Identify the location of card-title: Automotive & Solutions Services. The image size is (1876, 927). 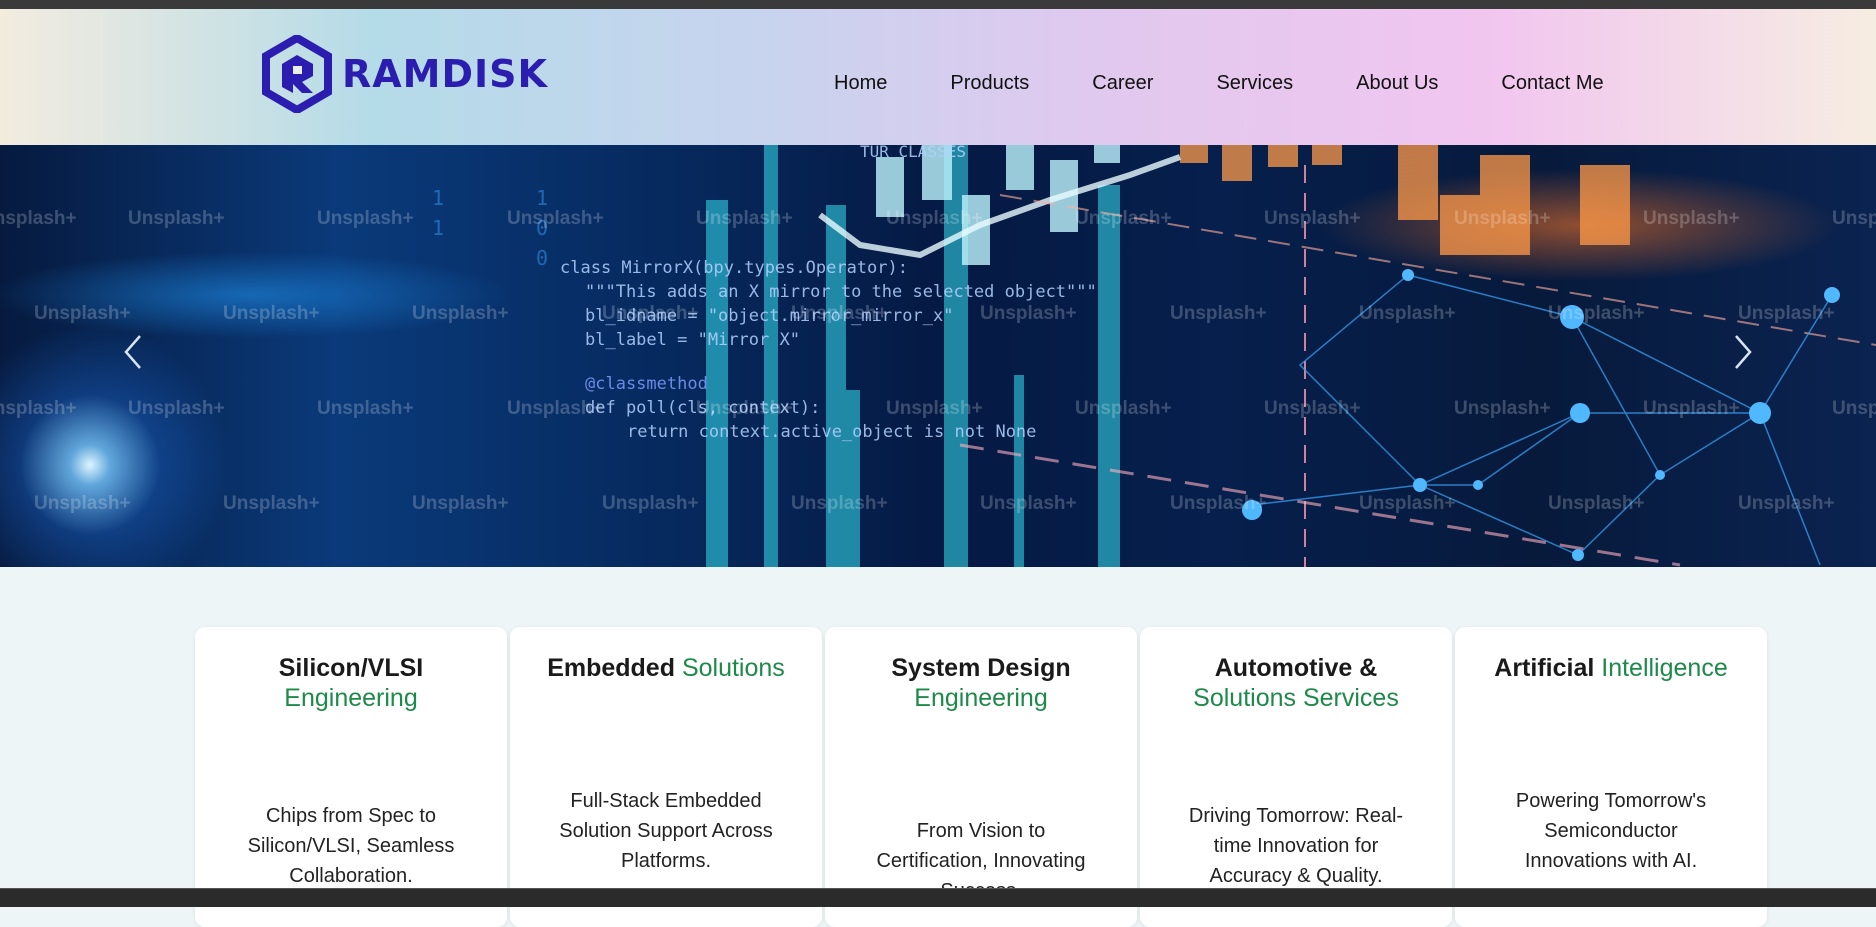
(1296, 683).